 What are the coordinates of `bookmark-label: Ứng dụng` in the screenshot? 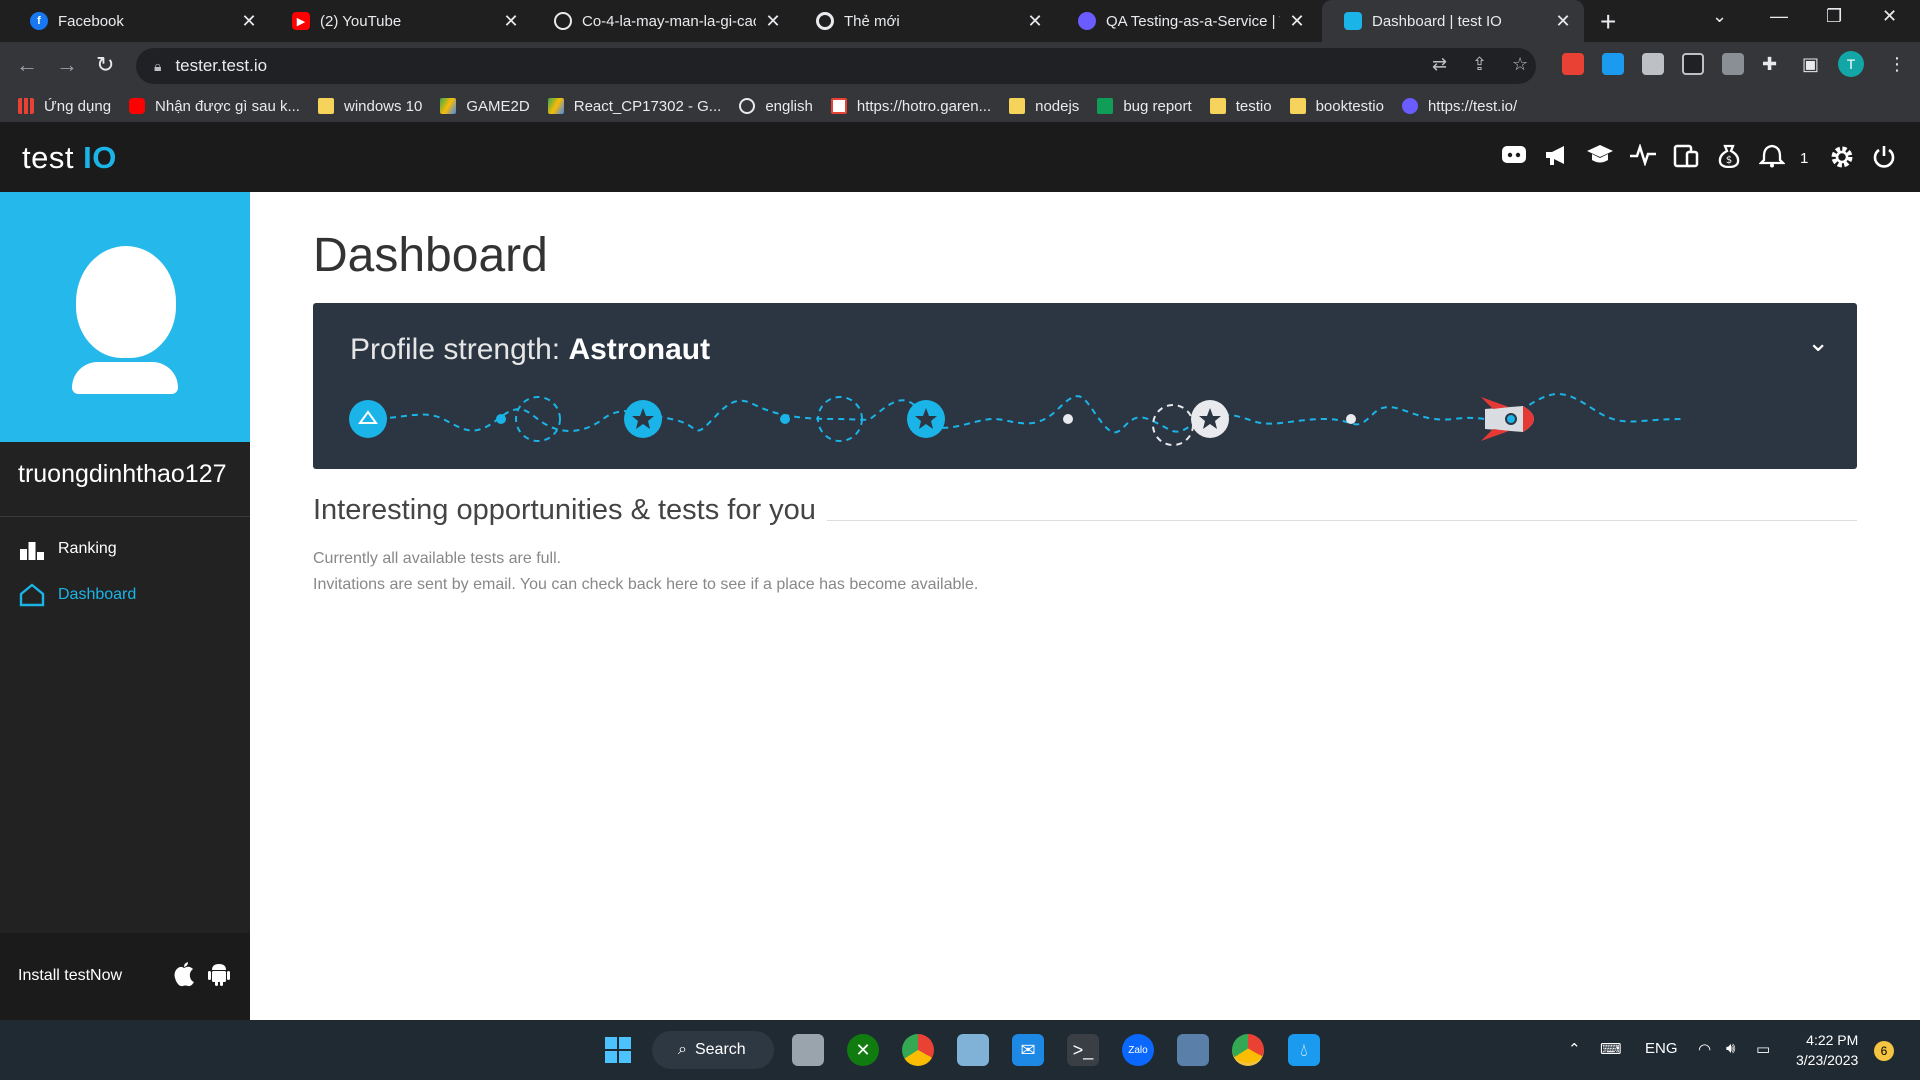 It's located at (78, 106).